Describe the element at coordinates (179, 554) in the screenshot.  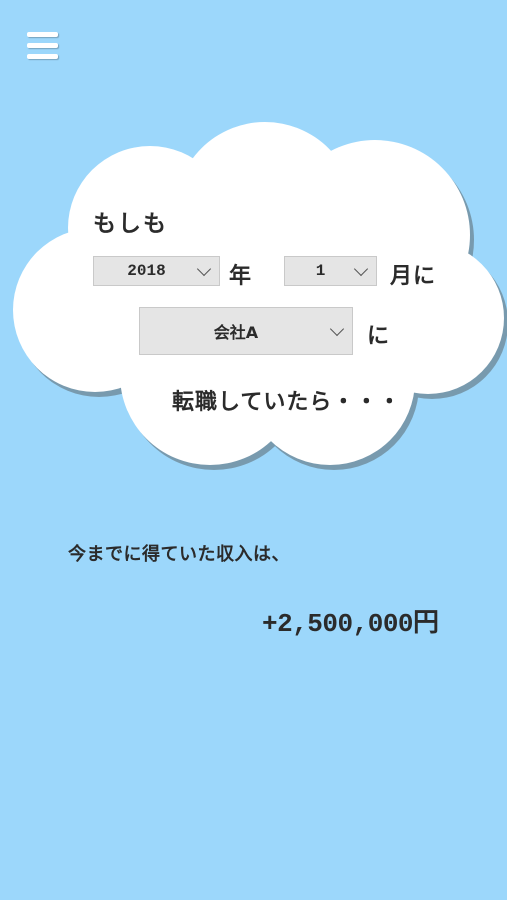
I see `income-label: 今までに得ていた収入は、` at that location.